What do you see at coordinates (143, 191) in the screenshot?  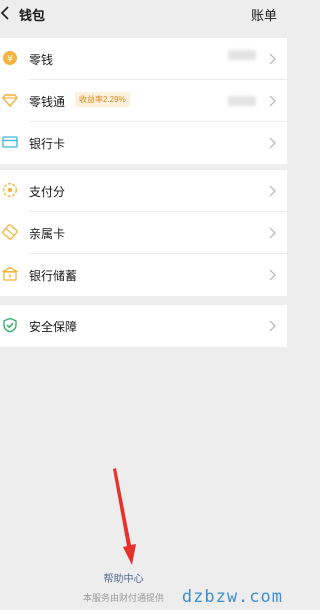 I see `list-item-pay-score: 支付分` at bounding box center [143, 191].